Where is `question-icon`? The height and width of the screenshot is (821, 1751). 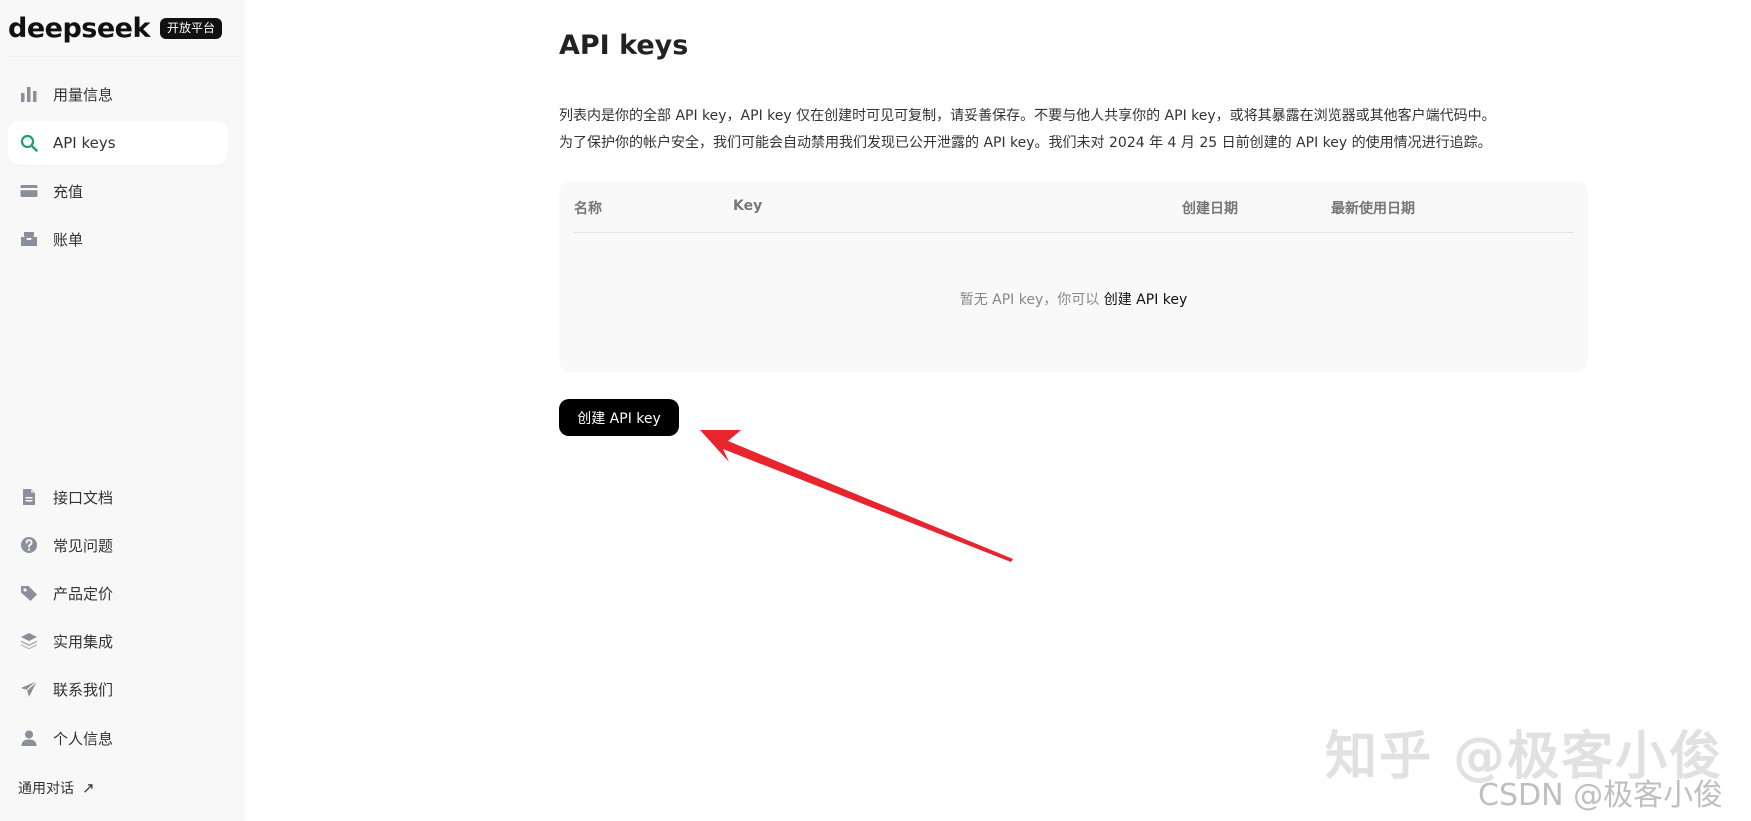
question-icon is located at coordinates (29, 545).